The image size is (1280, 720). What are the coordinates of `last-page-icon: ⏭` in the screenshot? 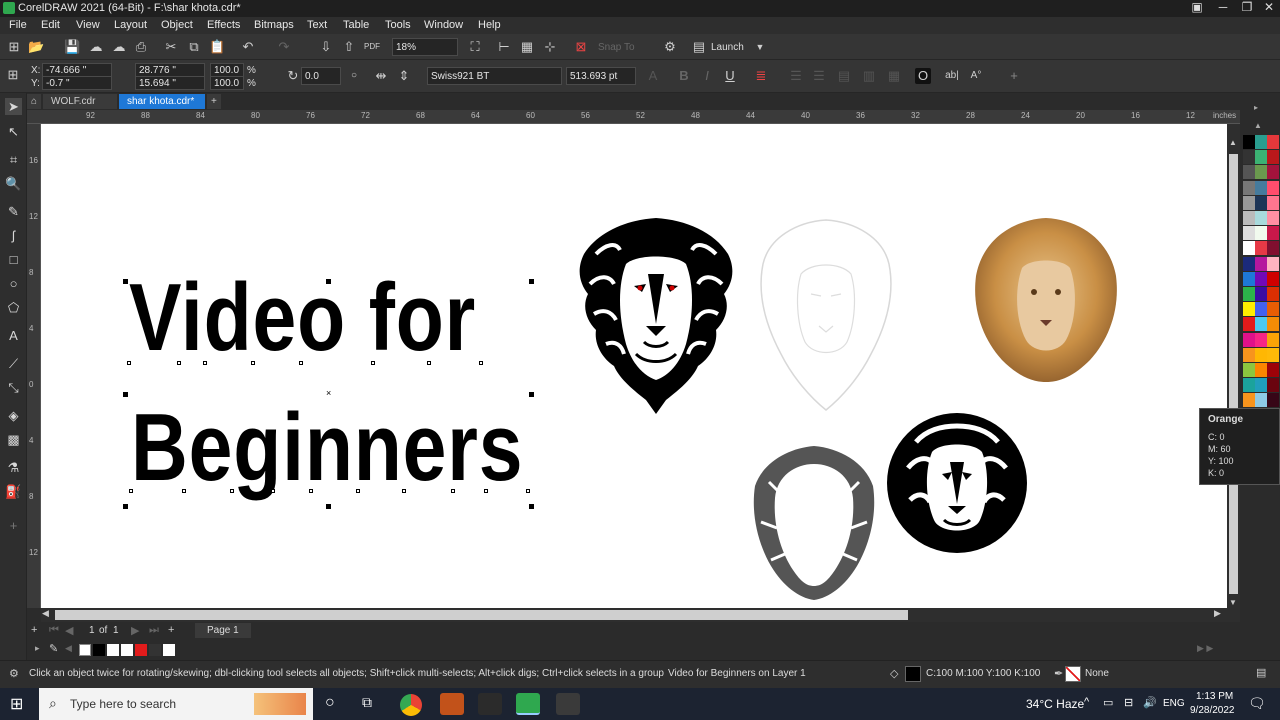 It's located at (154, 630).